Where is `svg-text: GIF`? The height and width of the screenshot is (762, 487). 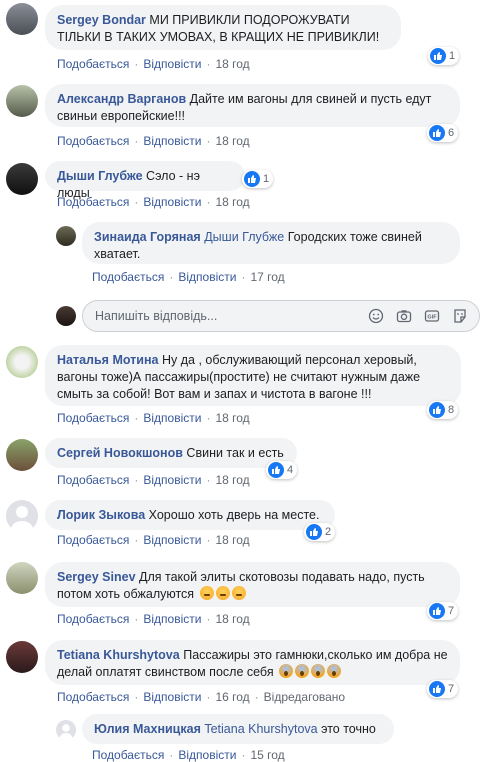
svg-text: GIF is located at coordinates (432, 318).